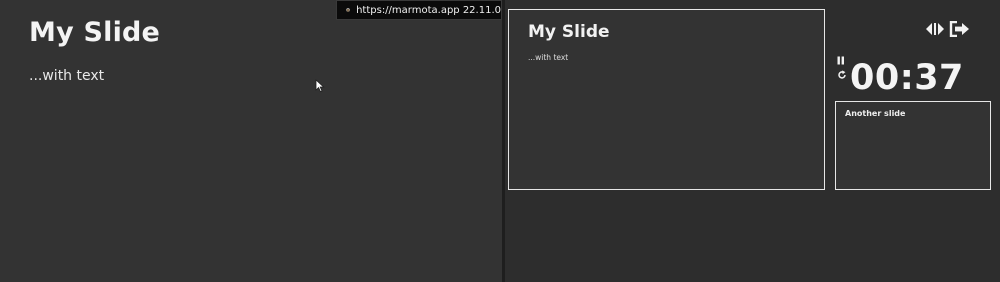 The image size is (1000, 282). Describe the element at coordinates (320, 86) in the screenshot. I see `mouse-cursor-icon` at that location.